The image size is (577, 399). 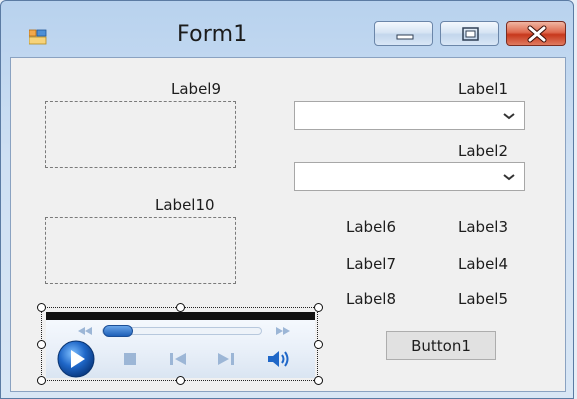 What do you see at coordinates (283, 331) in the screenshot?
I see `fast-forward-icon` at bounding box center [283, 331].